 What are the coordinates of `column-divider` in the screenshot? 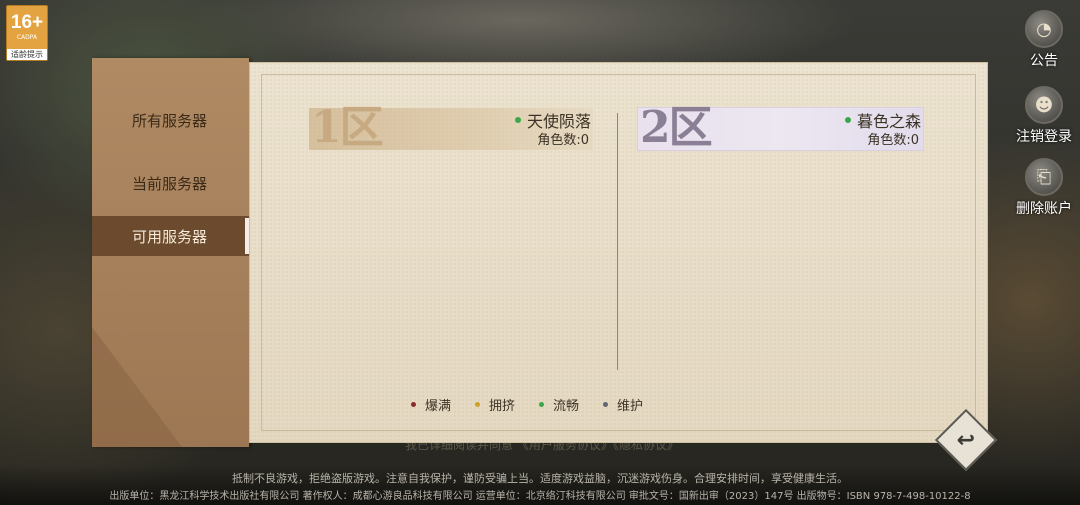 It's located at (617, 241).